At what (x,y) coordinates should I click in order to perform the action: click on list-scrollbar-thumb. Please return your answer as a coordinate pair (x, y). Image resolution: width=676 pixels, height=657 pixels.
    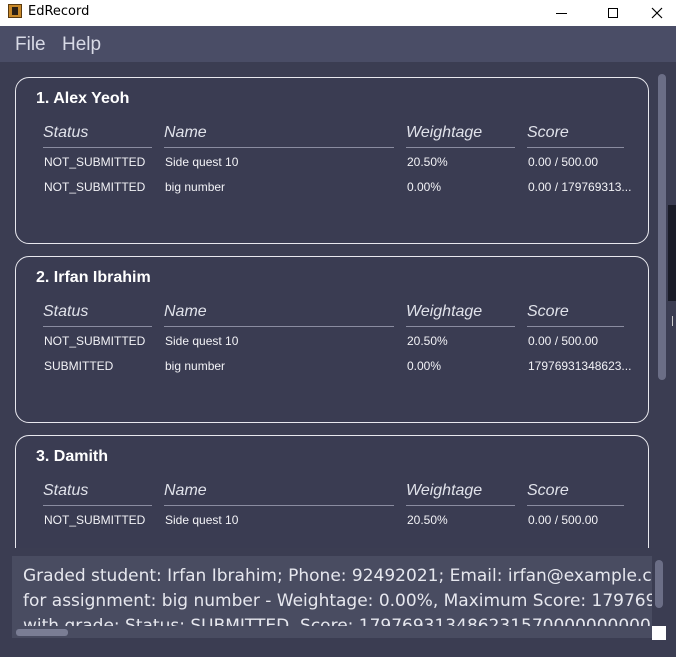
    Looking at the image, I should click on (662, 227).